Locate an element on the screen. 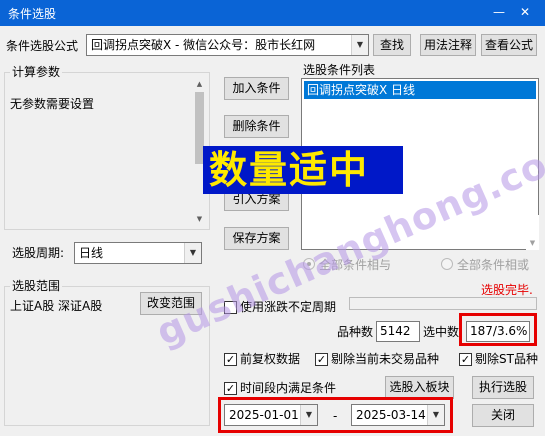  caption-text: 数量适中 is located at coordinates (289, 170).